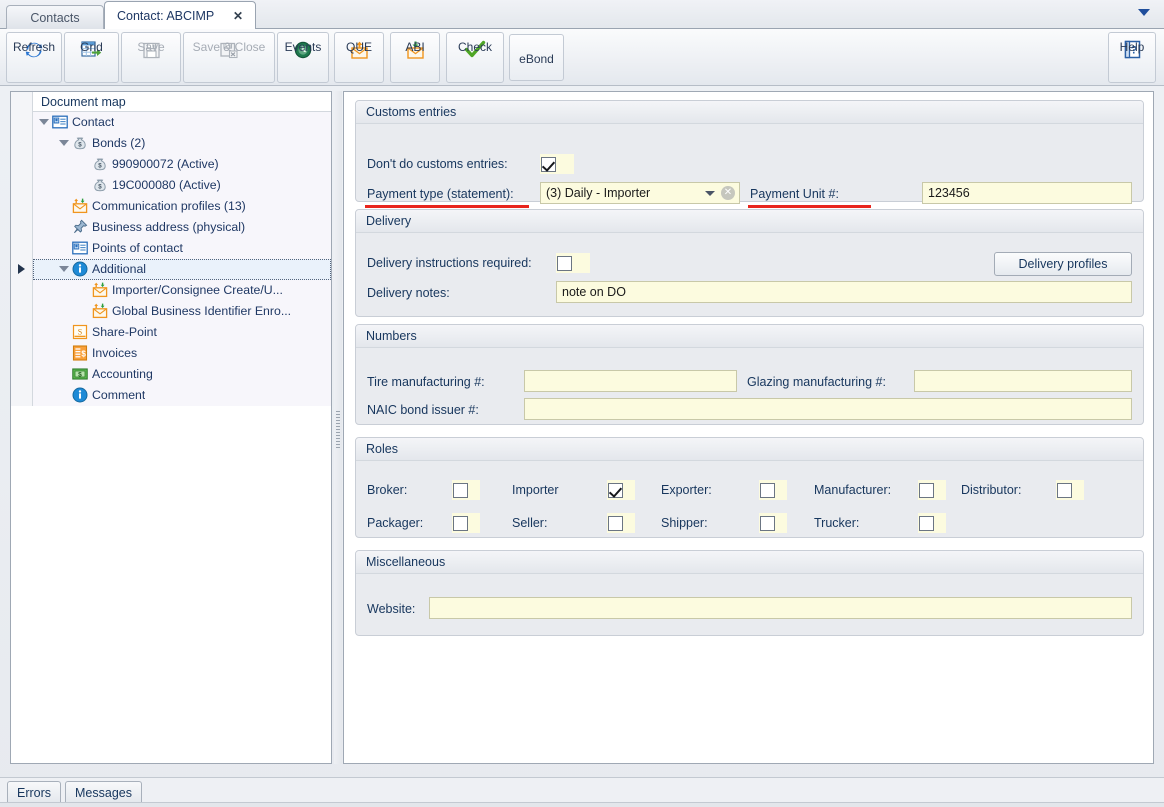  I want to click on abi-button-label: ABI, so click(415, 47).